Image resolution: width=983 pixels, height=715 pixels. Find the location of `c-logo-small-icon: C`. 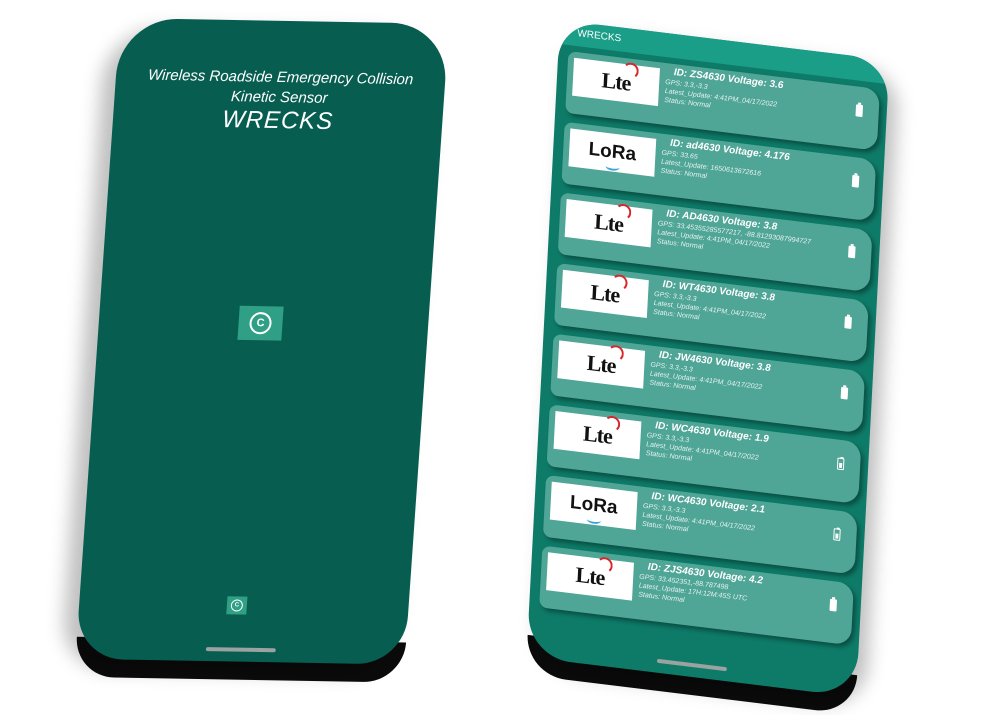

c-logo-small-icon: C is located at coordinates (237, 605).